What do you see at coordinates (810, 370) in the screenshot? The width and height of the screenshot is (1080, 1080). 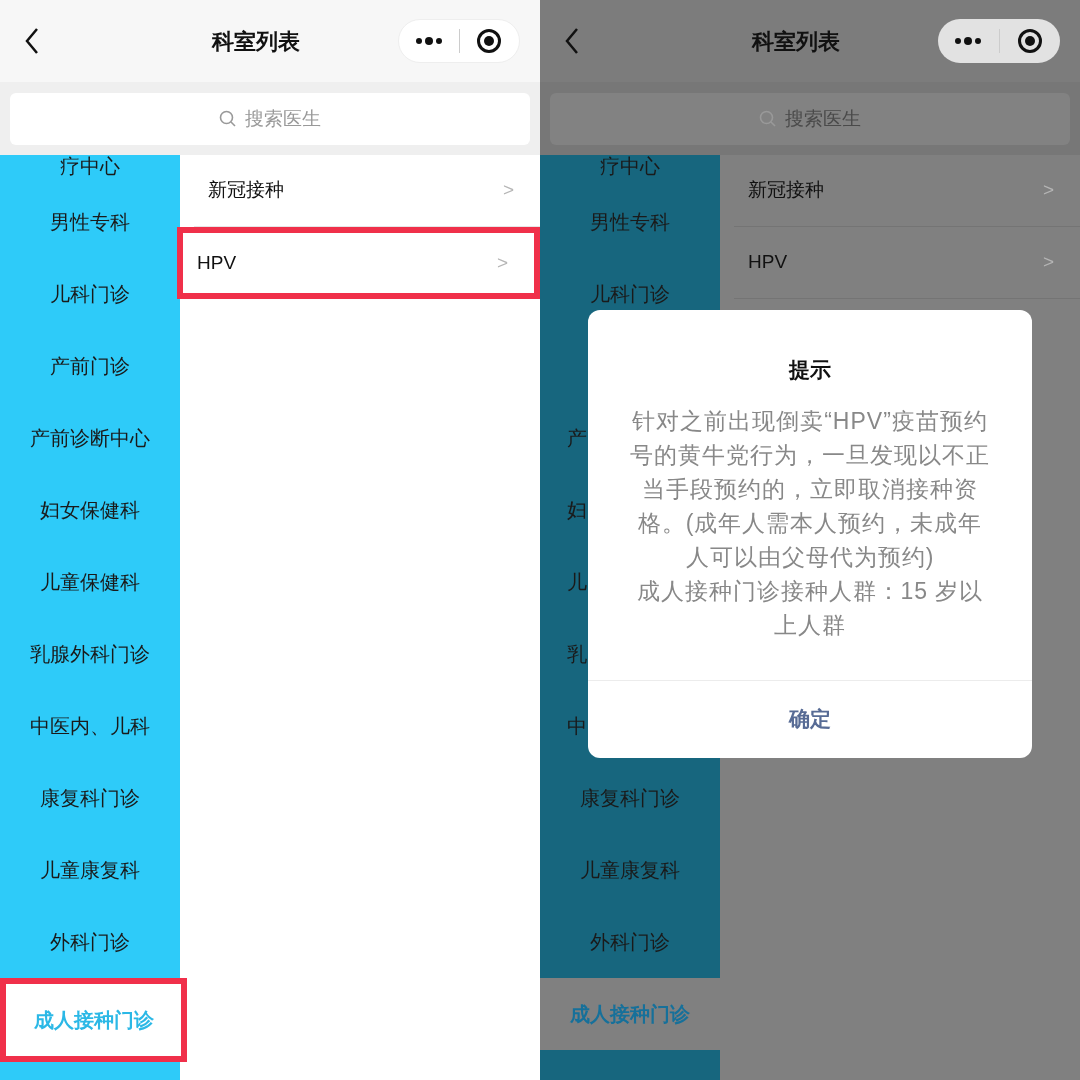 I see `dialog-title: 提示` at bounding box center [810, 370].